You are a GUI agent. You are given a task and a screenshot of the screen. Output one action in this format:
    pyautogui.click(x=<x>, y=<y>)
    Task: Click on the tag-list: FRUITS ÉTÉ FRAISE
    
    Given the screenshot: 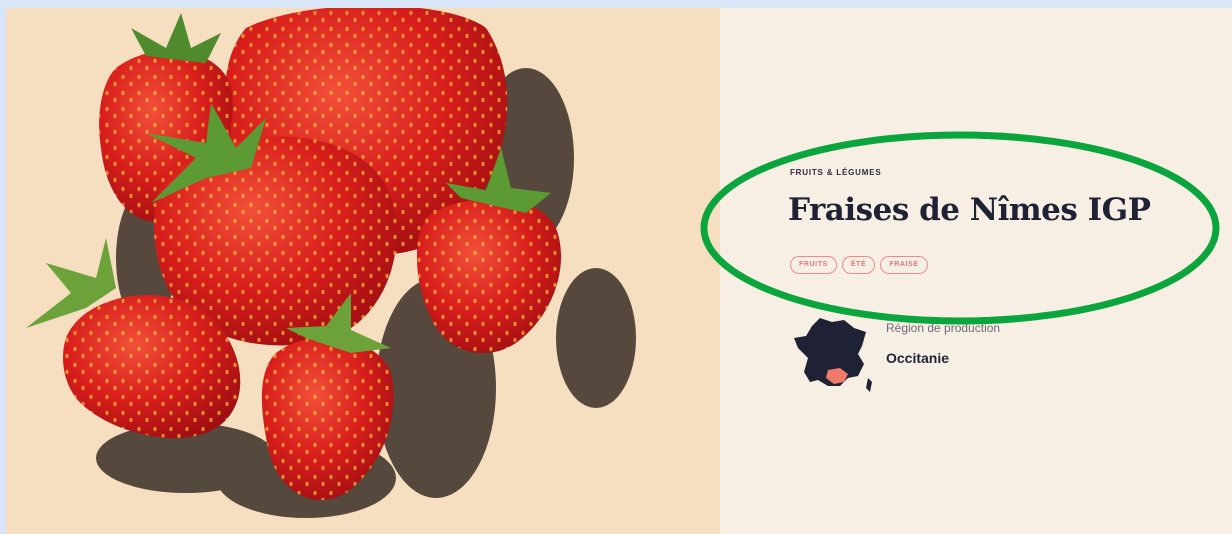 What is the action you would take?
    pyautogui.click(x=859, y=265)
    